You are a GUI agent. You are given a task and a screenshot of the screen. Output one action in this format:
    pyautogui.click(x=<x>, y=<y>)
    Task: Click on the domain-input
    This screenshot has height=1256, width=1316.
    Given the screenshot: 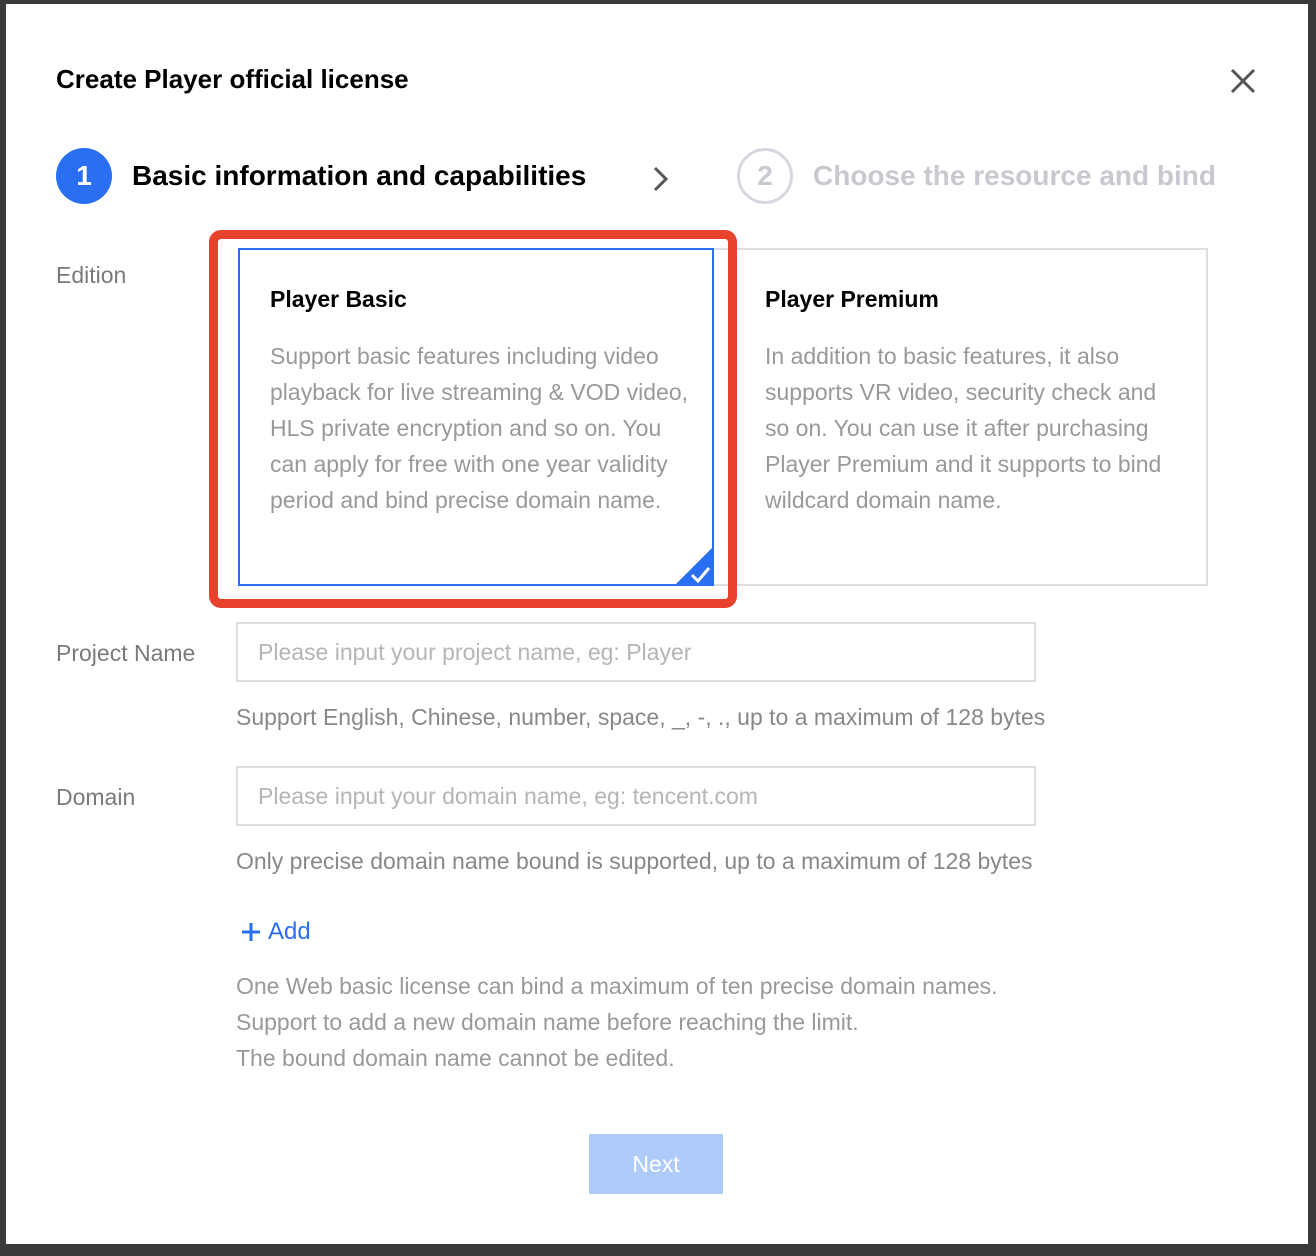 What is the action you would take?
    pyautogui.click(x=636, y=796)
    